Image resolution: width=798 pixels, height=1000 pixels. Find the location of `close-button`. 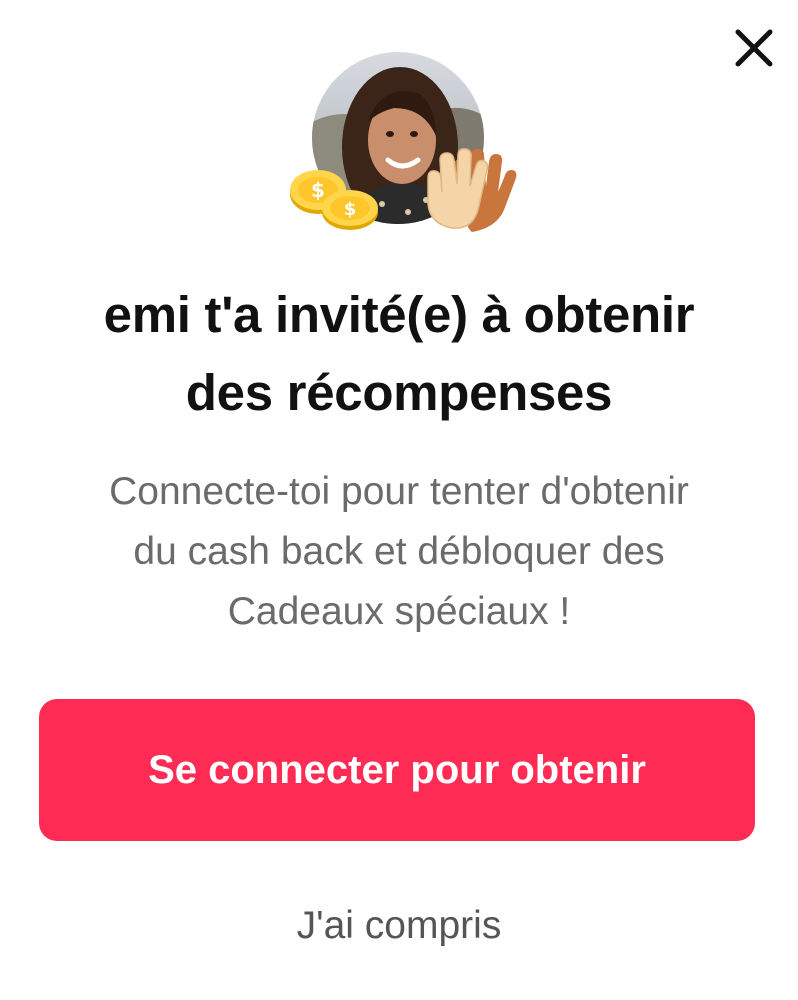

close-button is located at coordinates (754, 48).